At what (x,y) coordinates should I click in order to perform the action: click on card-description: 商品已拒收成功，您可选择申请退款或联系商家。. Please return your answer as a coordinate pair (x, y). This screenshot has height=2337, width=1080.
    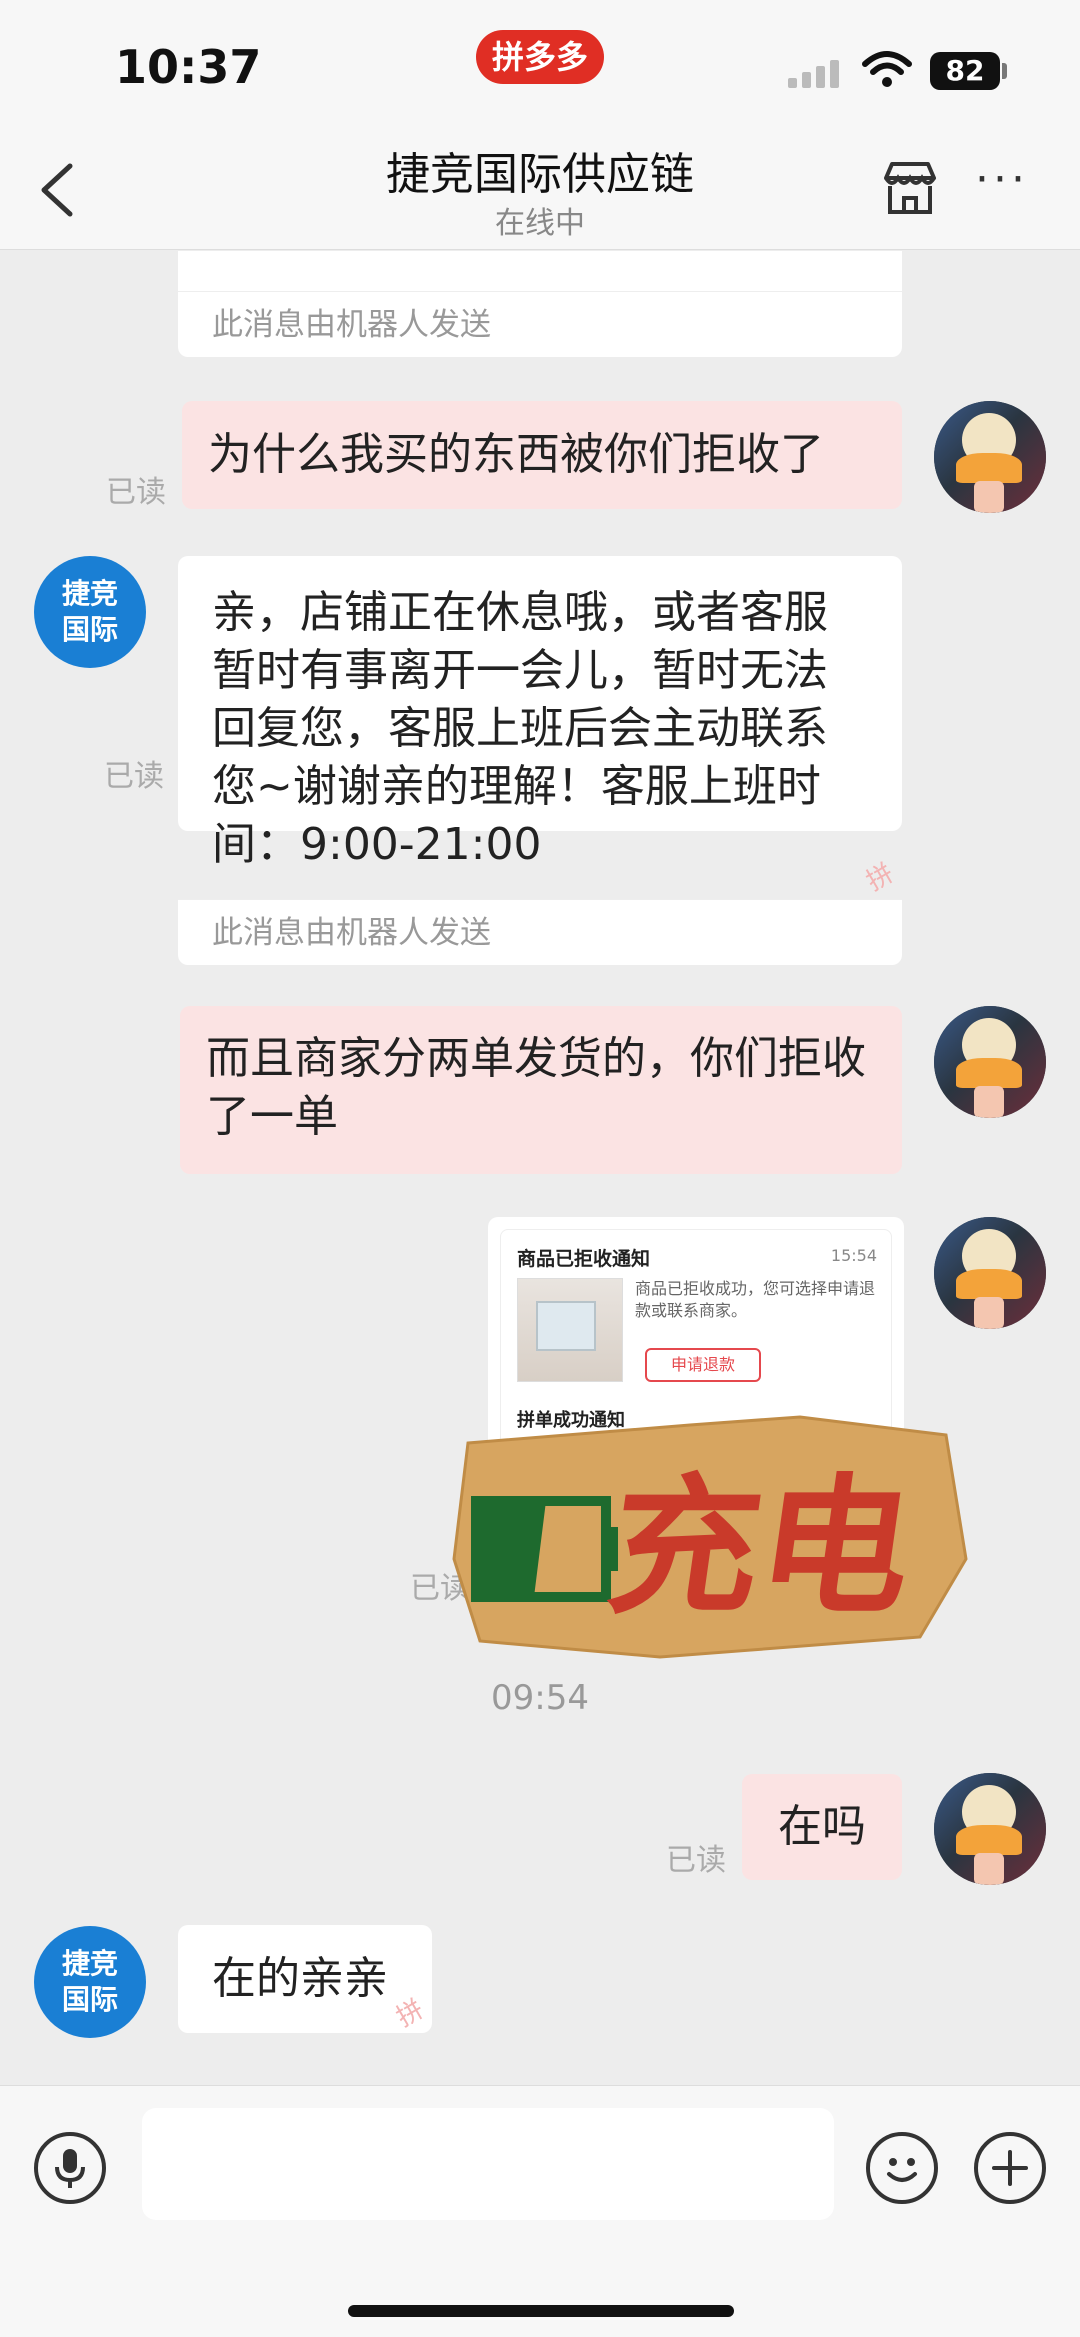
    Looking at the image, I should click on (755, 1299).